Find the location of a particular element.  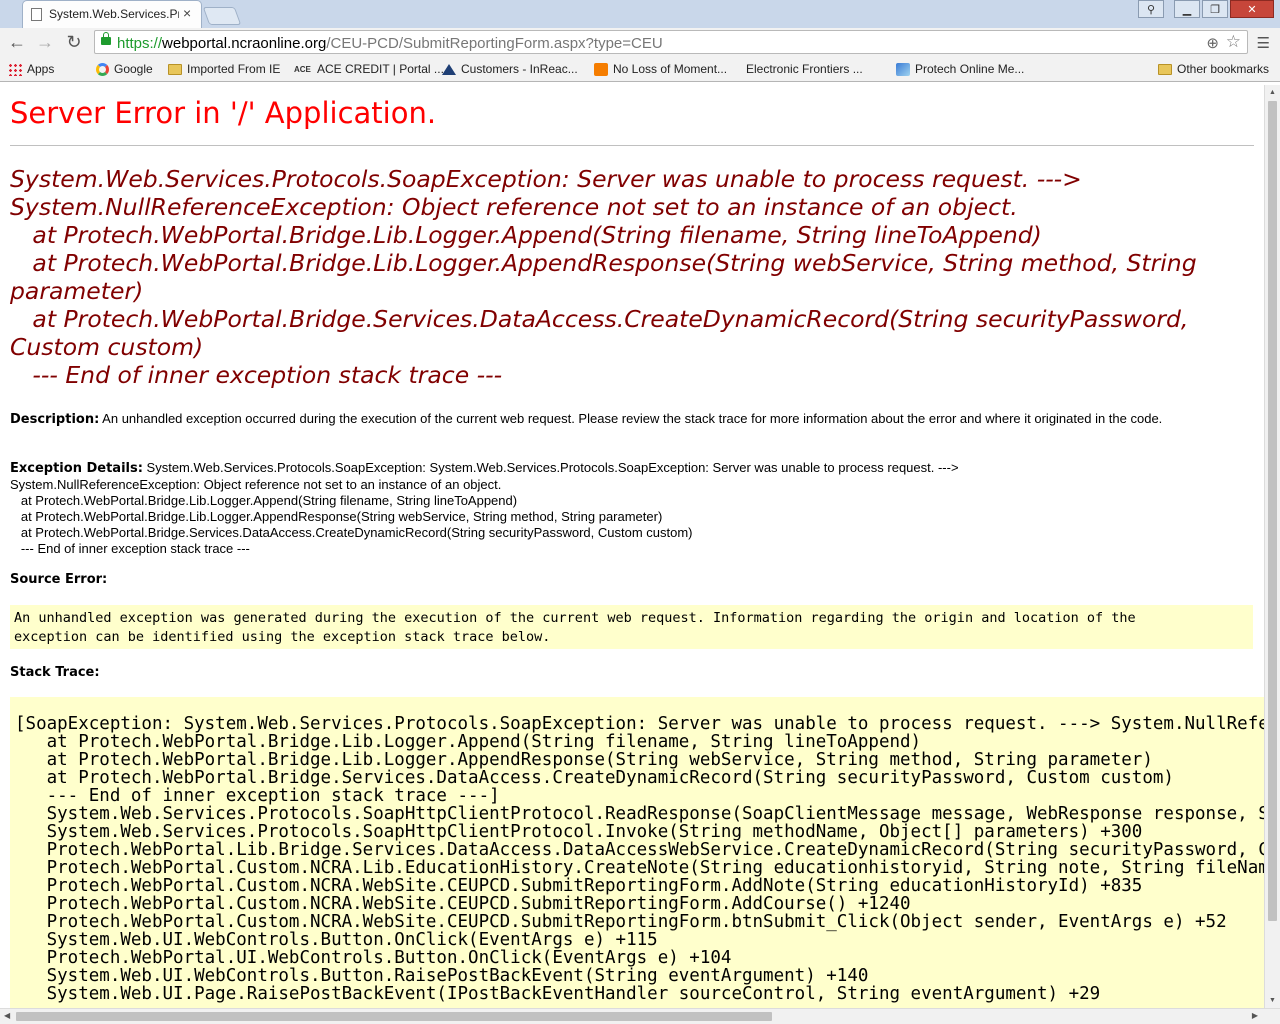

protech-icon is located at coordinates (903, 69).